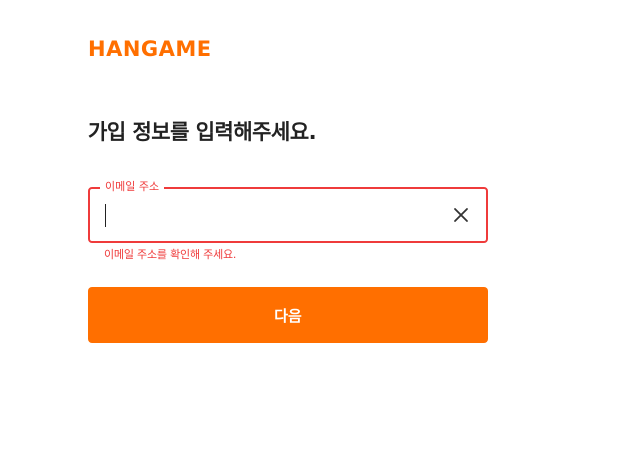 Image resolution: width=625 pixels, height=449 pixels. What do you see at coordinates (105, 215) in the screenshot?
I see `text-cursor` at bounding box center [105, 215].